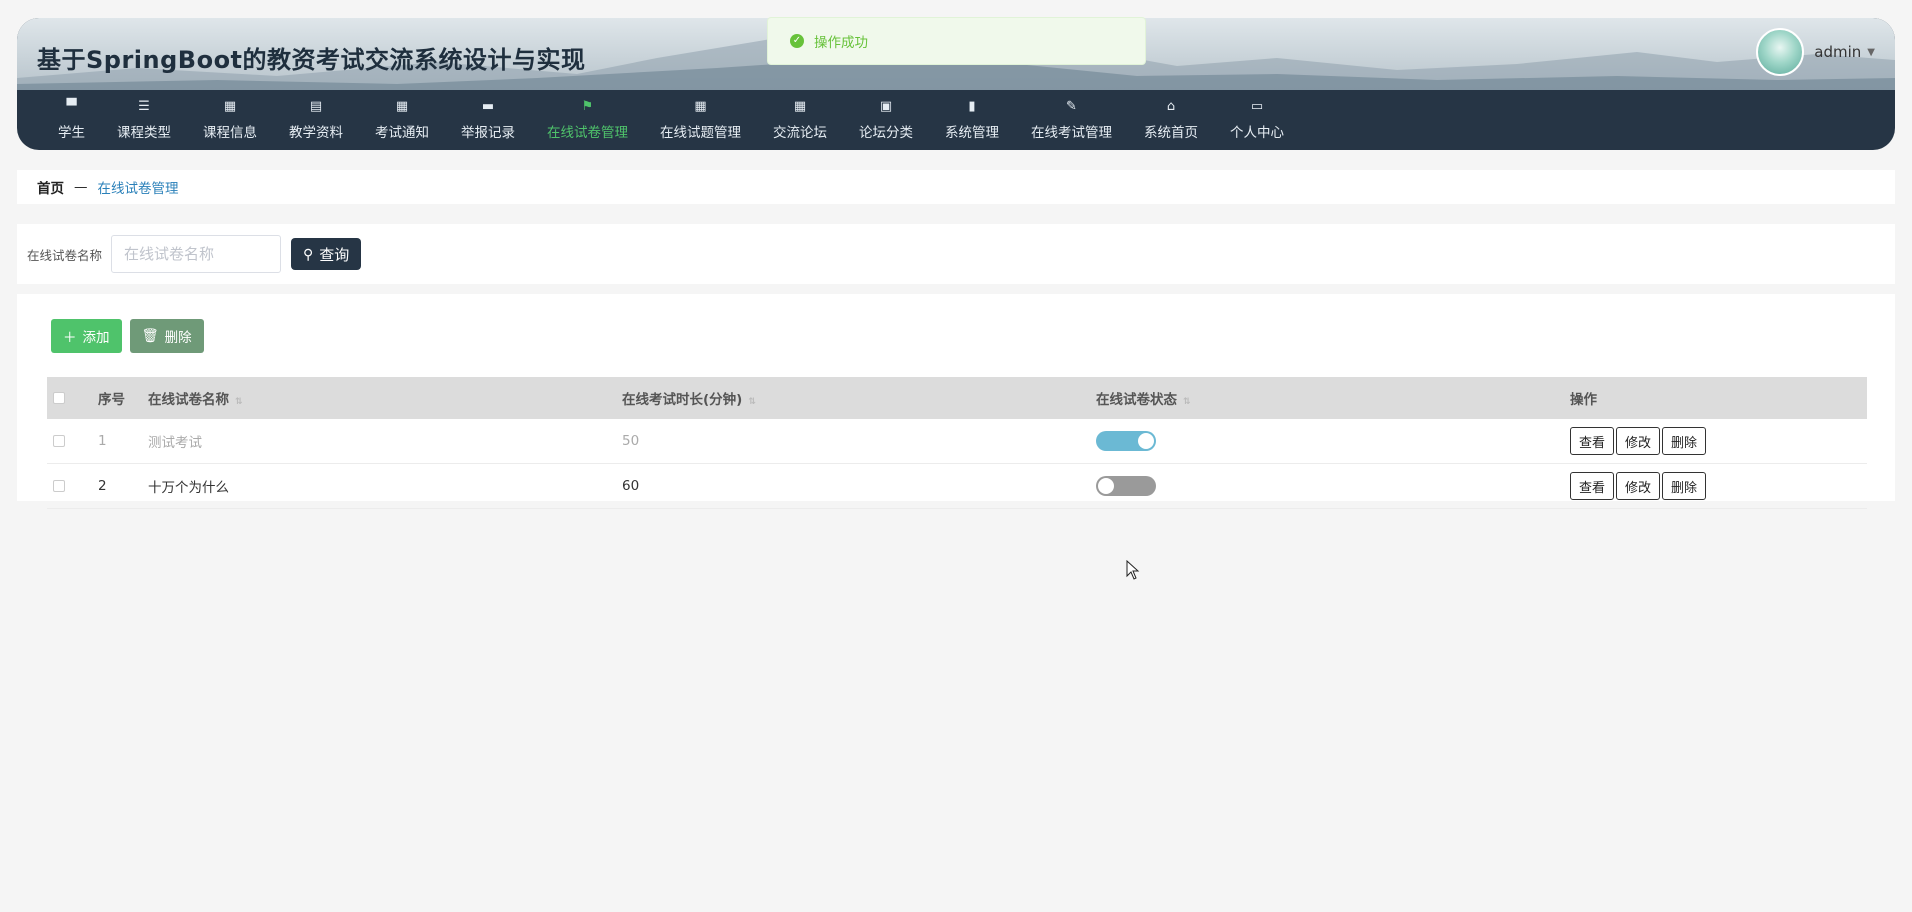 Image resolution: width=1912 pixels, height=912 pixels. I want to click on nav-label: 个人中心, so click(1257, 133).